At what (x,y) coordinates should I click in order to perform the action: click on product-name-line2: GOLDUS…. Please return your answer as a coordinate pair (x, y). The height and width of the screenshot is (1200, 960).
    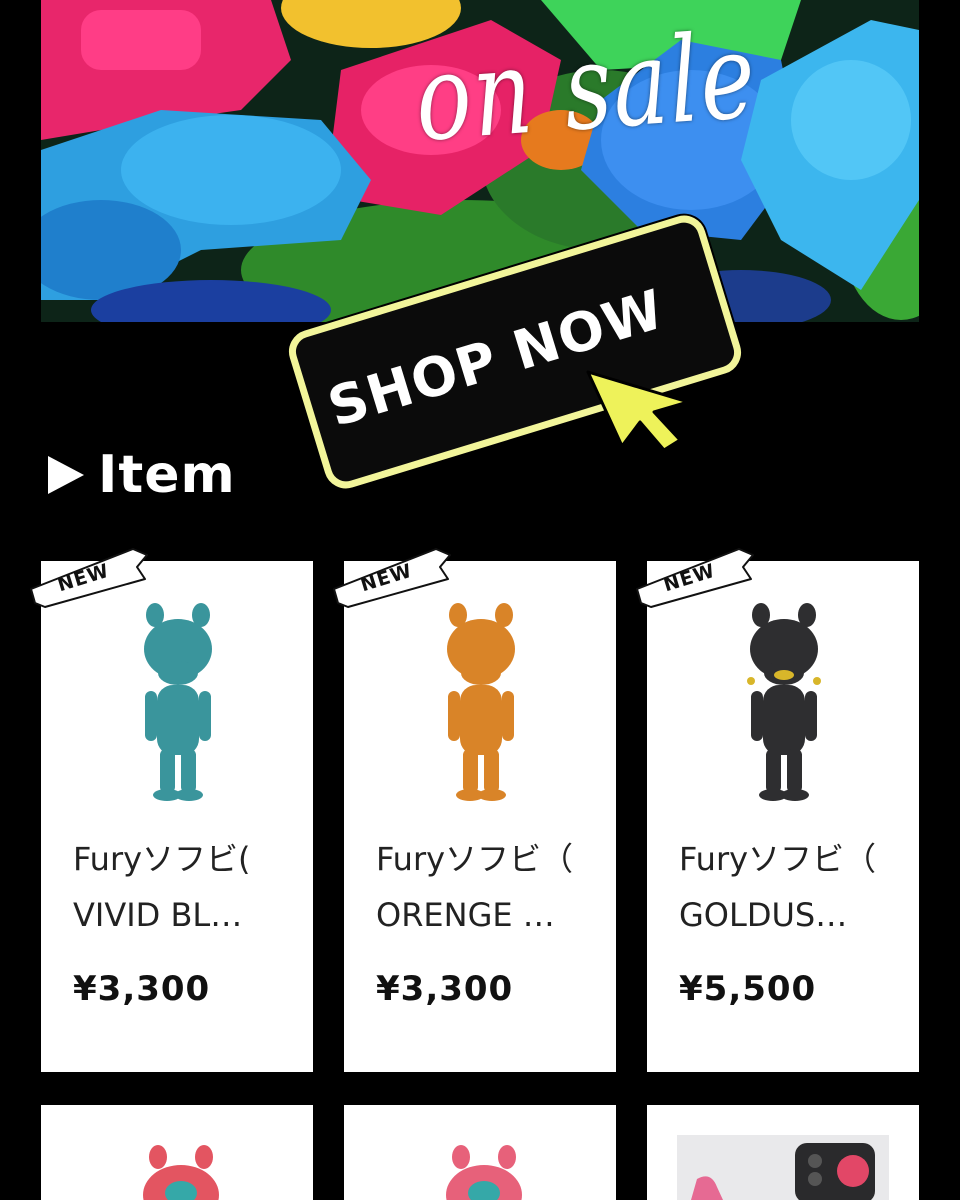
    Looking at the image, I should click on (763, 915).